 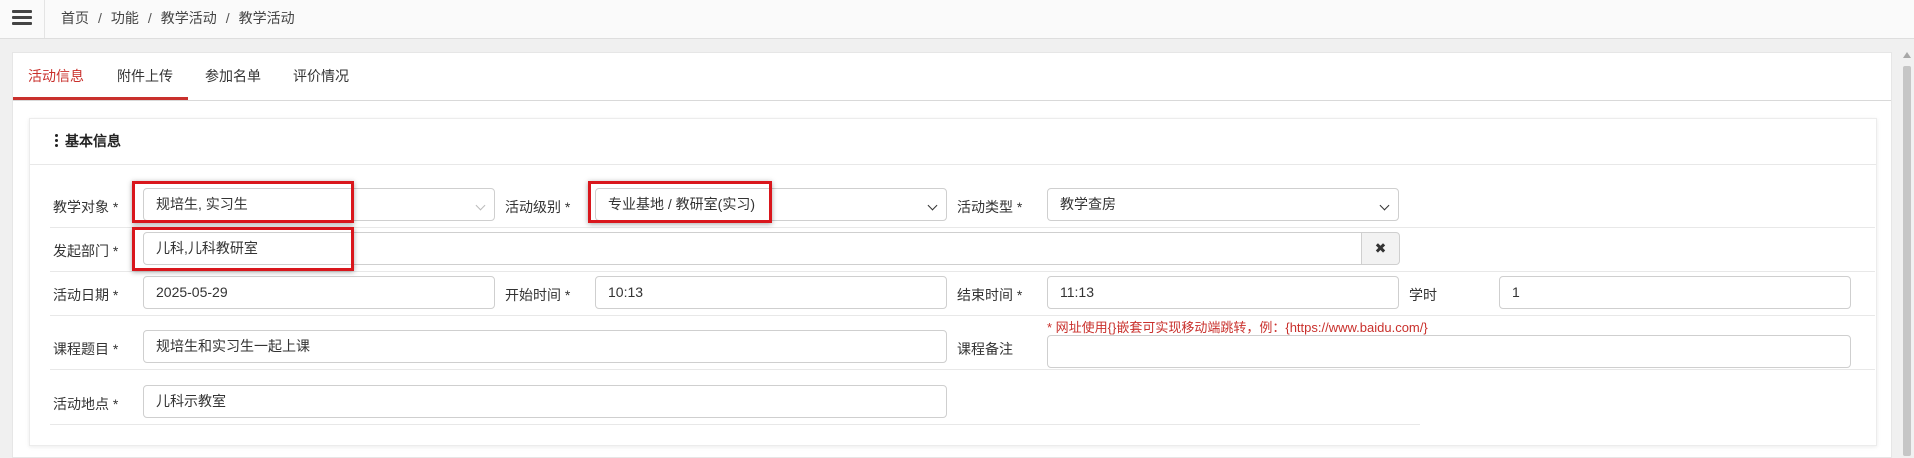 What do you see at coordinates (86, 295) in the screenshot?
I see `activity-date-label: 活动日期 *` at bounding box center [86, 295].